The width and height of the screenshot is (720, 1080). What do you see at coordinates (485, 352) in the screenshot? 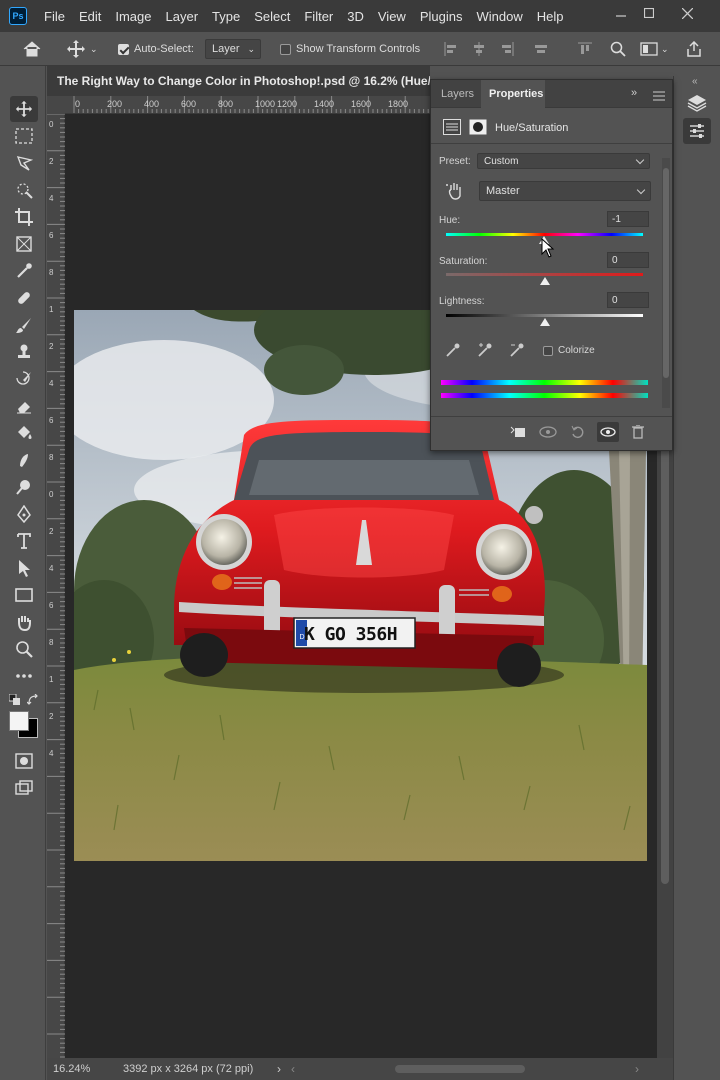
I see `eyedropper-add-icon` at bounding box center [485, 352].